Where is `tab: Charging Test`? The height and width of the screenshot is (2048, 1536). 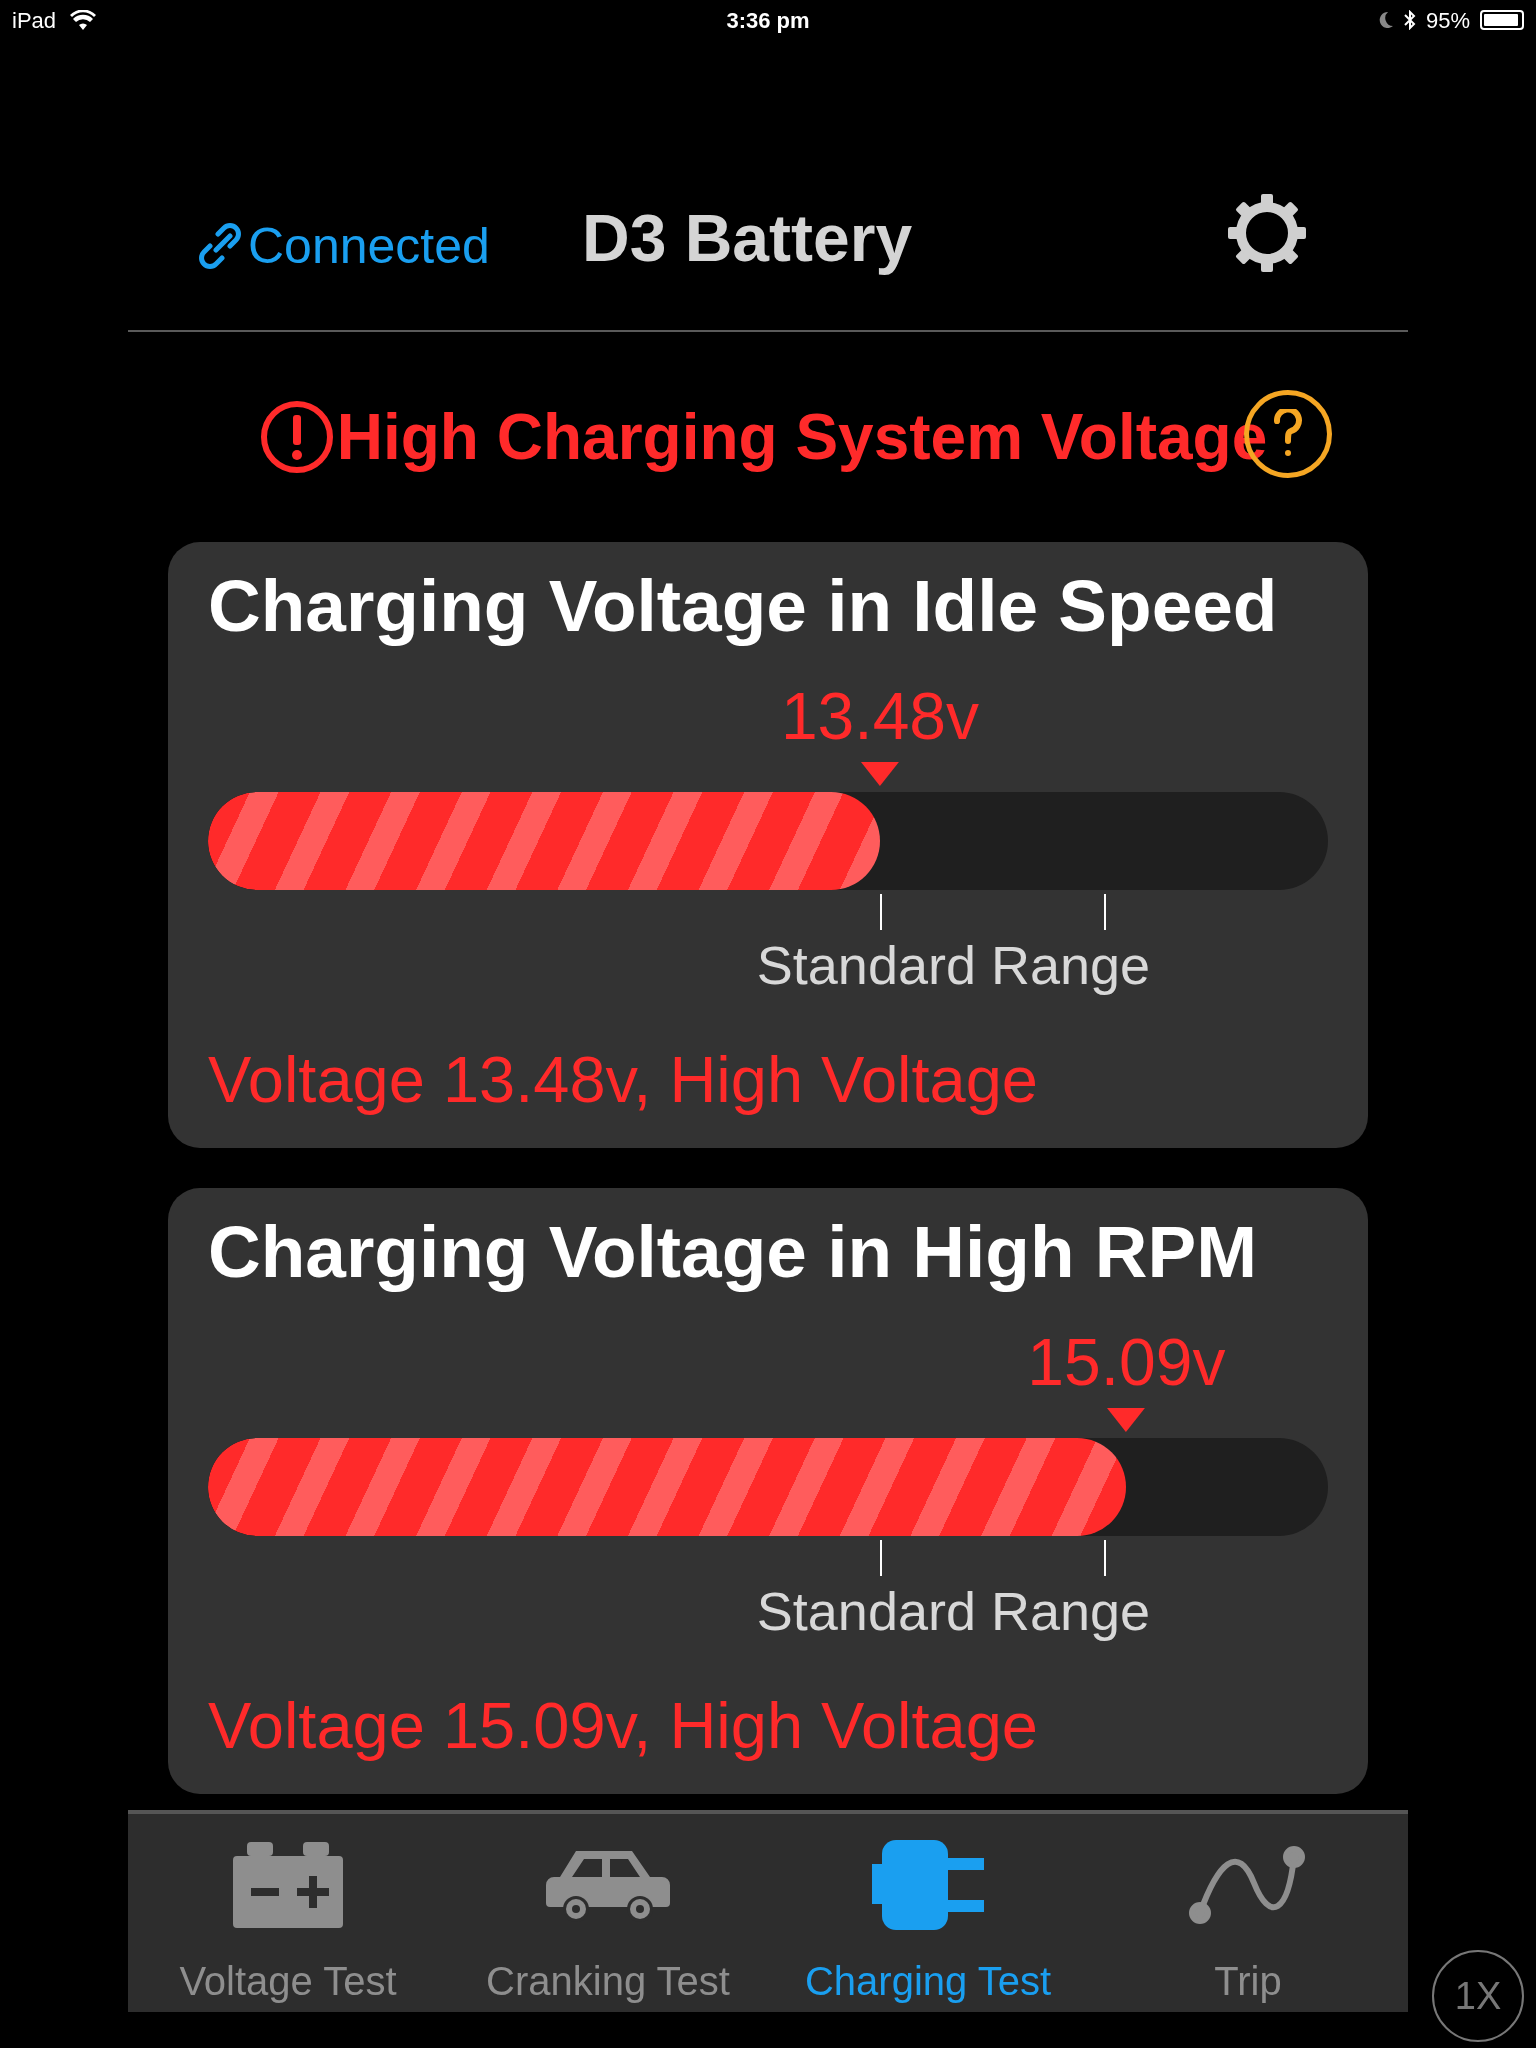 tab: Charging Test is located at coordinates (928, 1913).